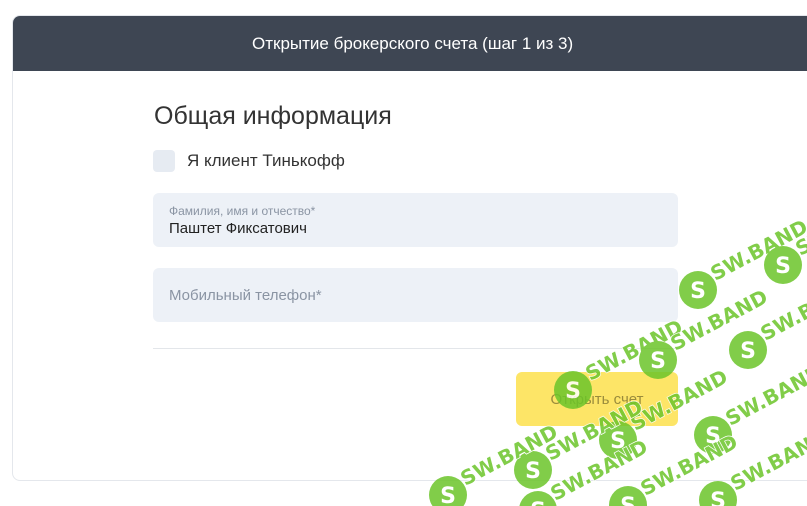 The width and height of the screenshot is (807, 506). I want to click on form-divider, so click(415, 348).